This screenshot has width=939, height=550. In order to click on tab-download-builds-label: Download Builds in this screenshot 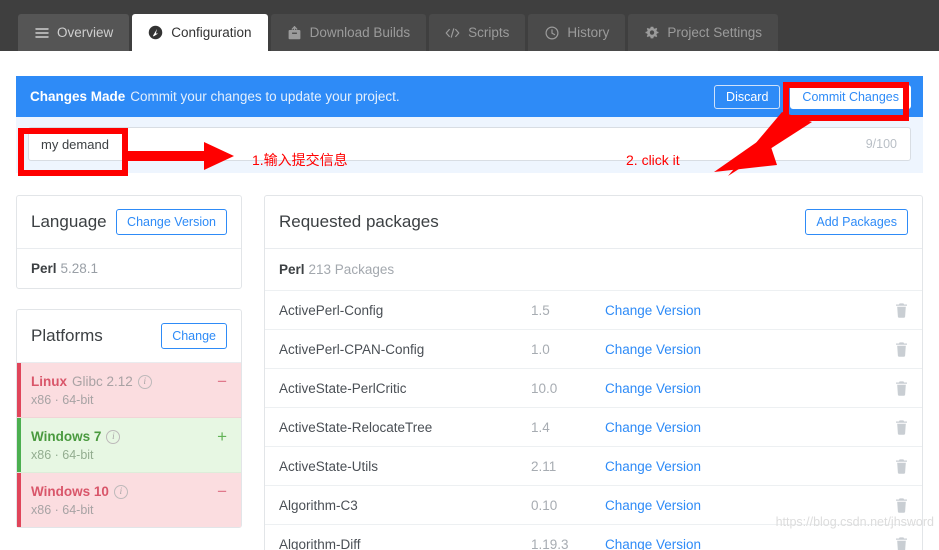, I will do `click(360, 32)`.